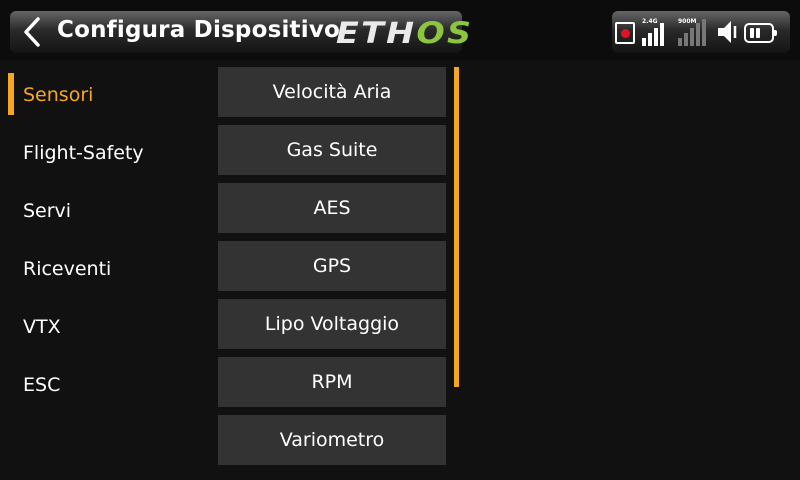 This screenshot has height=480, width=800. What do you see at coordinates (83, 153) in the screenshot?
I see `sidebar-item-flight-safety: Flight-Safety` at bounding box center [83, 153].